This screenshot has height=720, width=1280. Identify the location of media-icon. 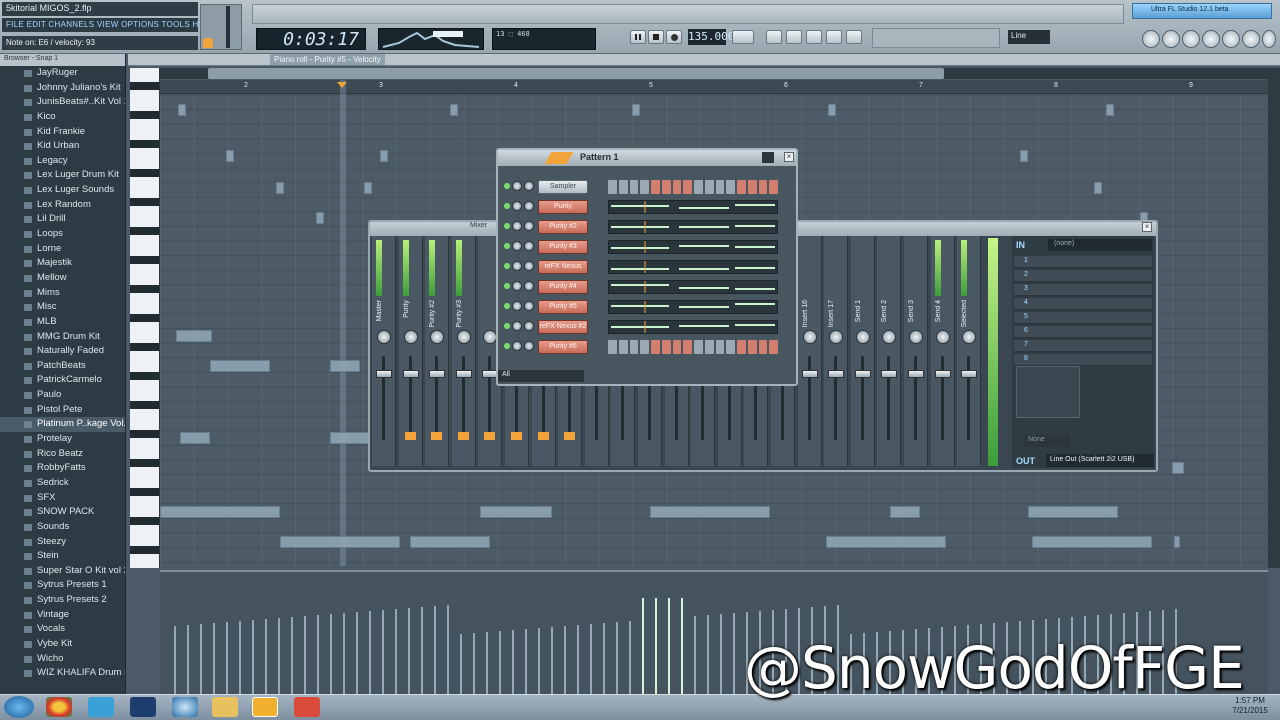
(307, 707).